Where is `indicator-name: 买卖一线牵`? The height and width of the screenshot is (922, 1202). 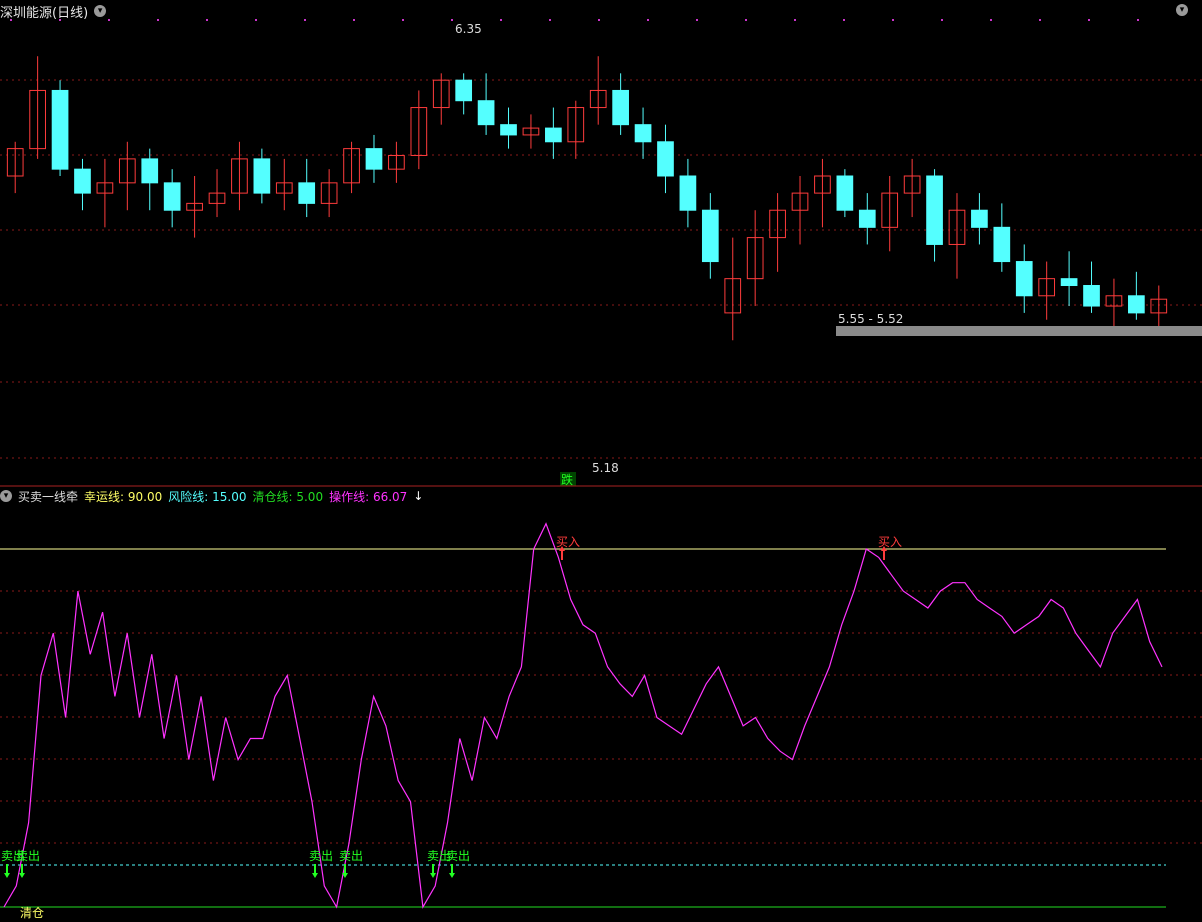 indicator-name: 买卖一线牵 is located at coordinates (48, 496).